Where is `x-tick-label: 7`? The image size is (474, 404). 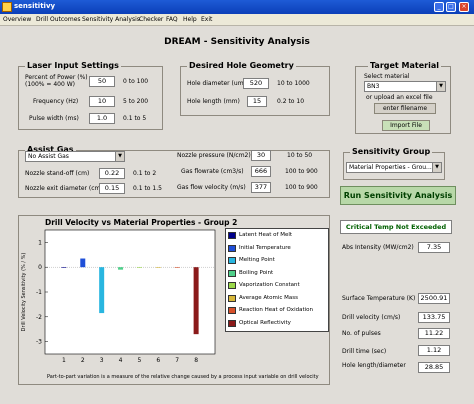
x-tick-label: 7 is located at coordinates (177, 360).